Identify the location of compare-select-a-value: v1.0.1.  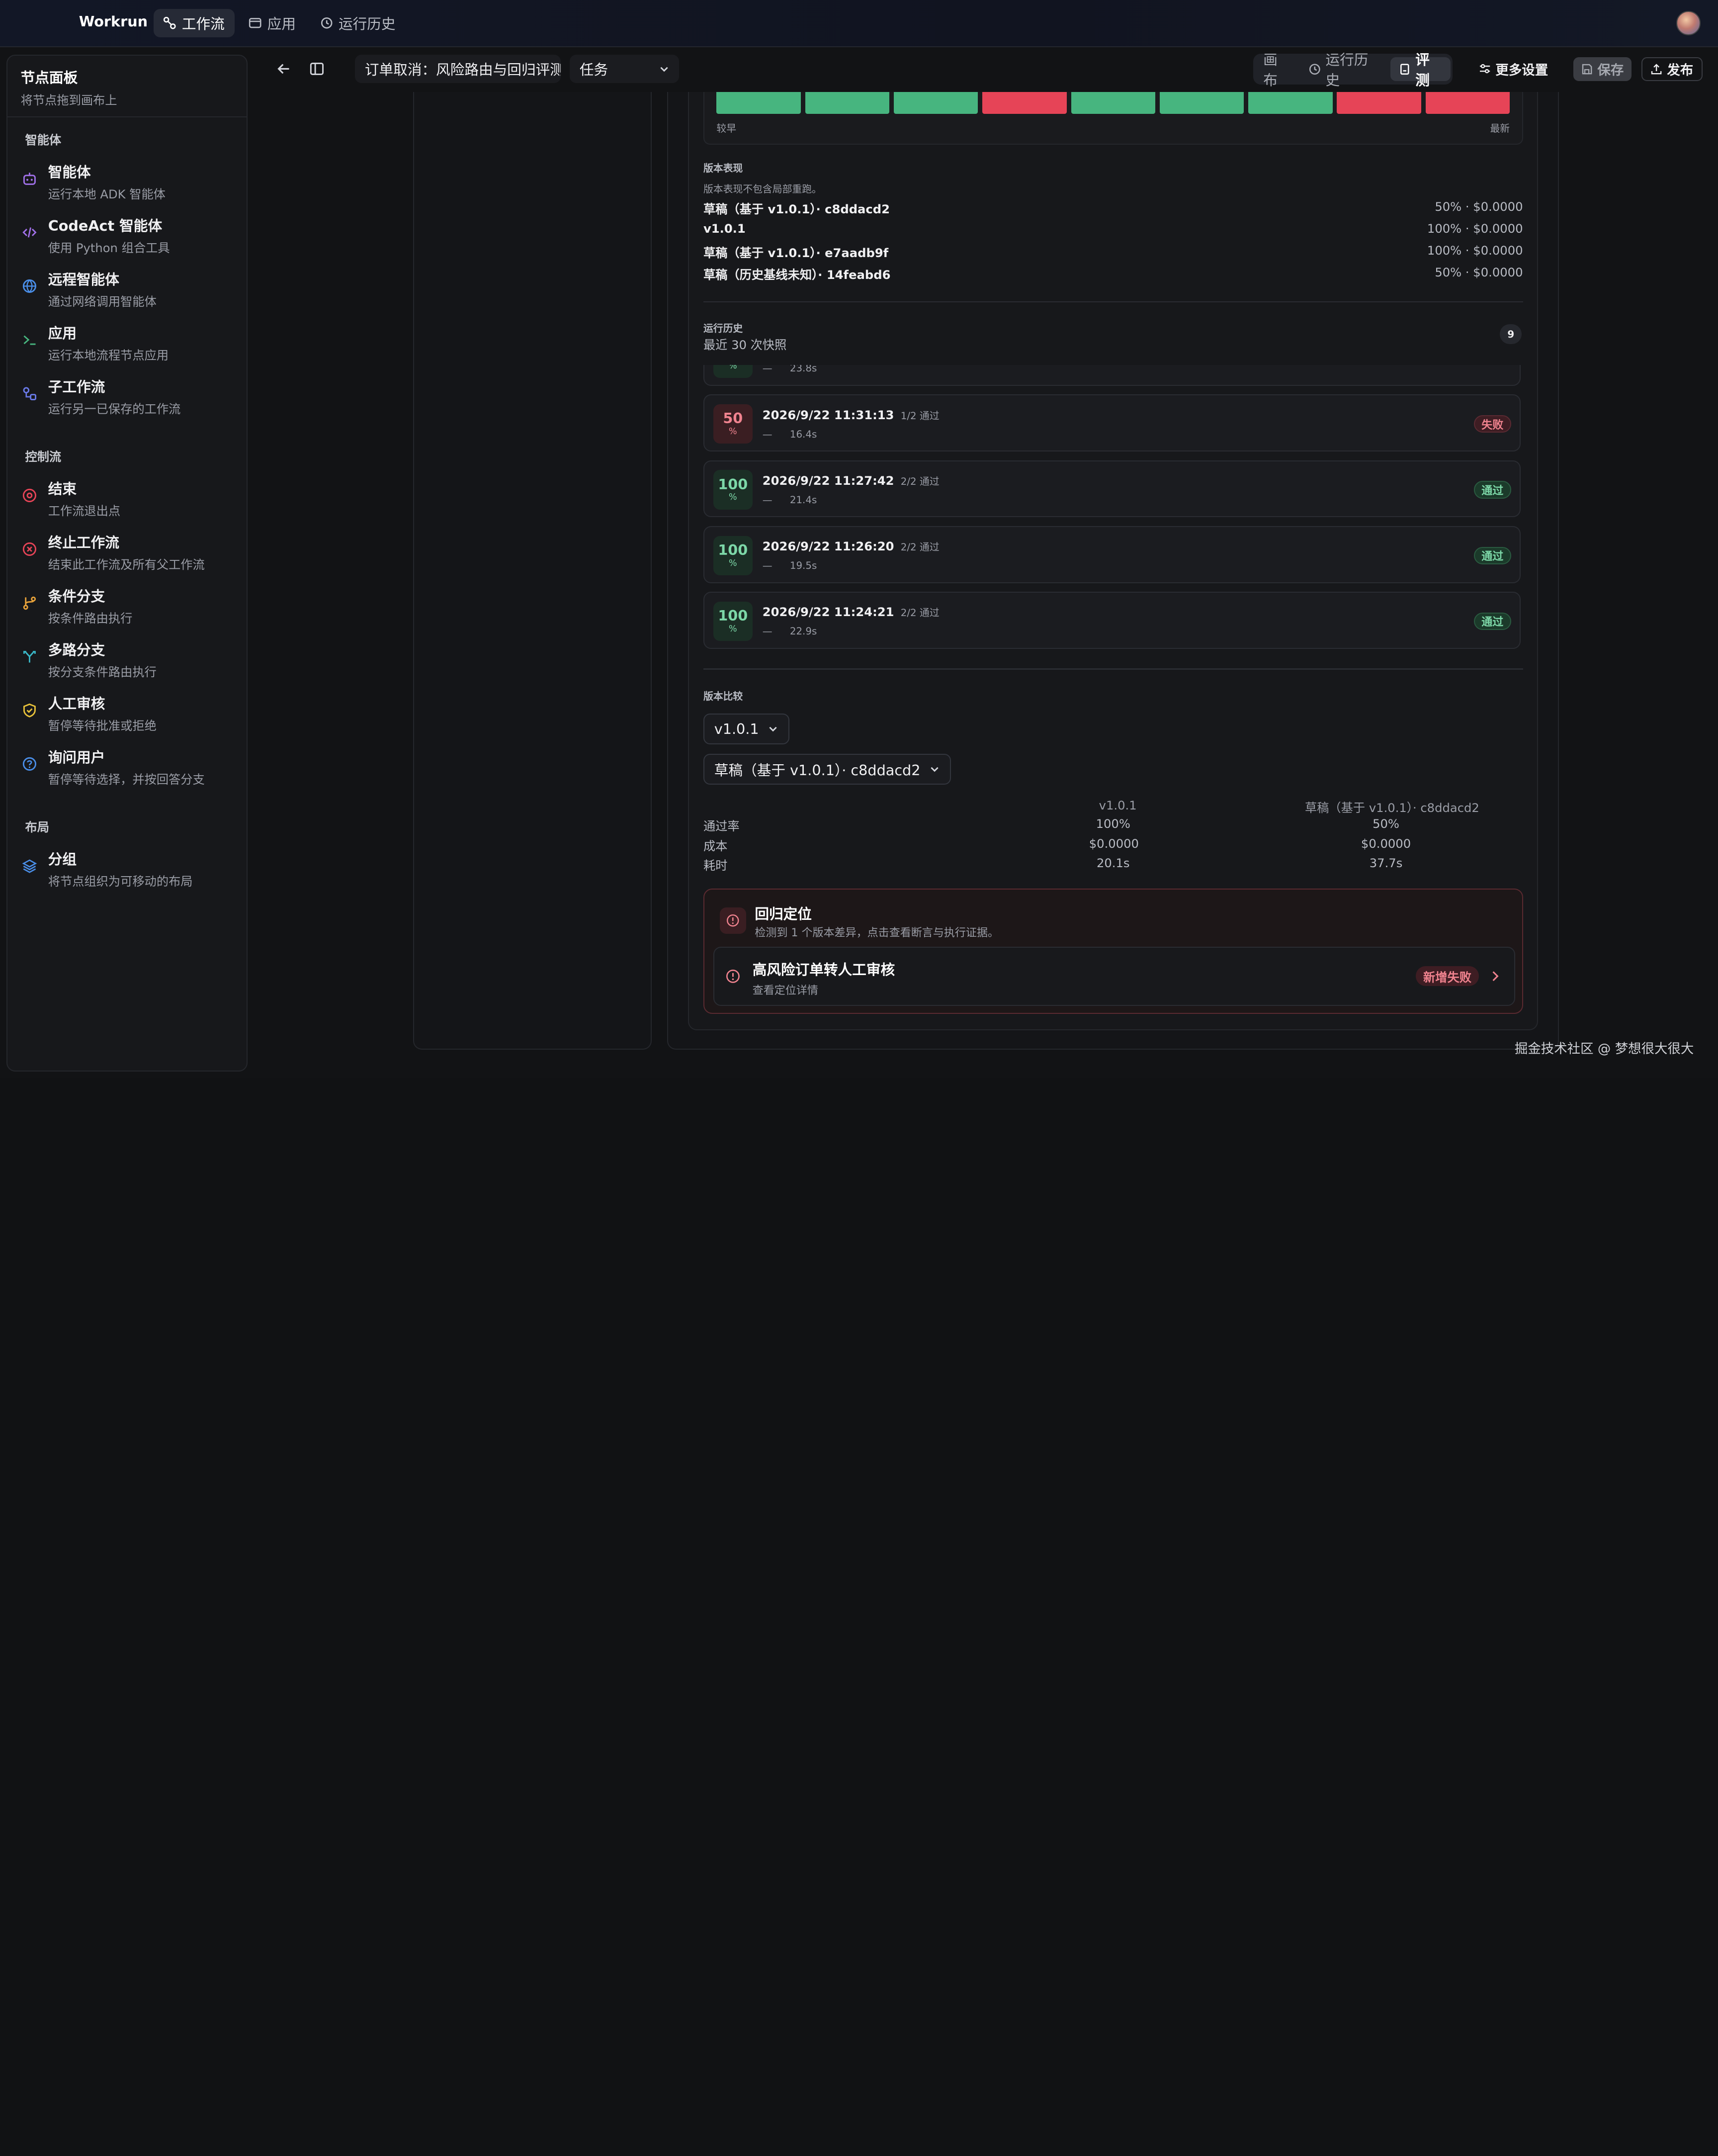
(736, 728).